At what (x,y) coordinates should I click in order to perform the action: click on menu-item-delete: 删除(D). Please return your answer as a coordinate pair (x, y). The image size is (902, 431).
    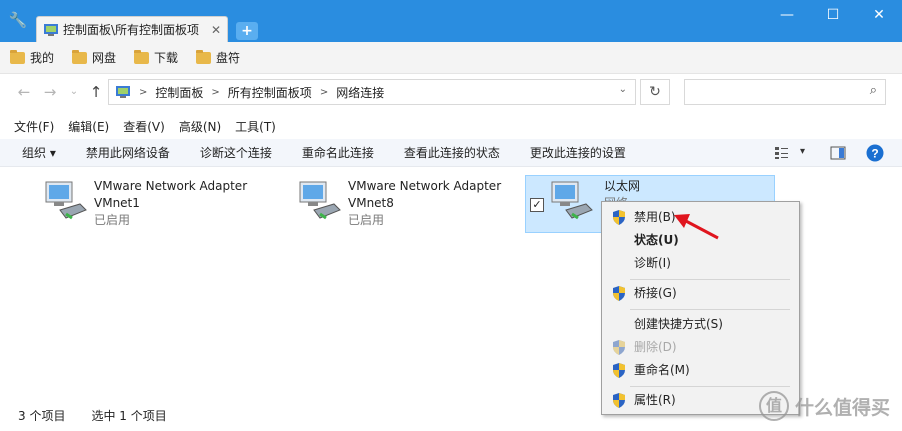
    Looking at the image, I should click on (700, 347).